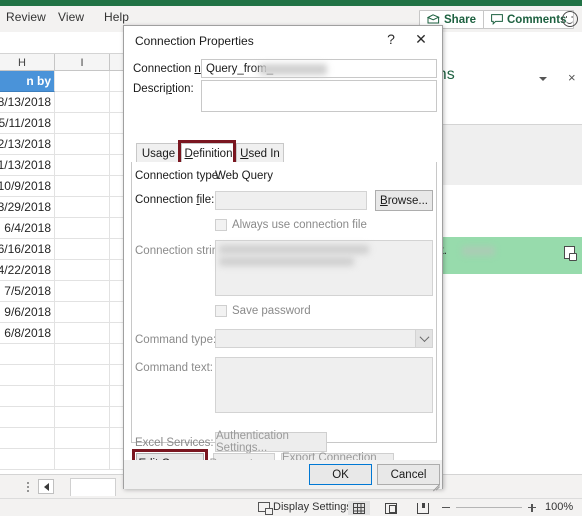 This screenshot has width=582, height=516. What do you see at coordinates (532, 508) in the screenshot?
I see `zoom-in-button` at bounding box center [532, 508].